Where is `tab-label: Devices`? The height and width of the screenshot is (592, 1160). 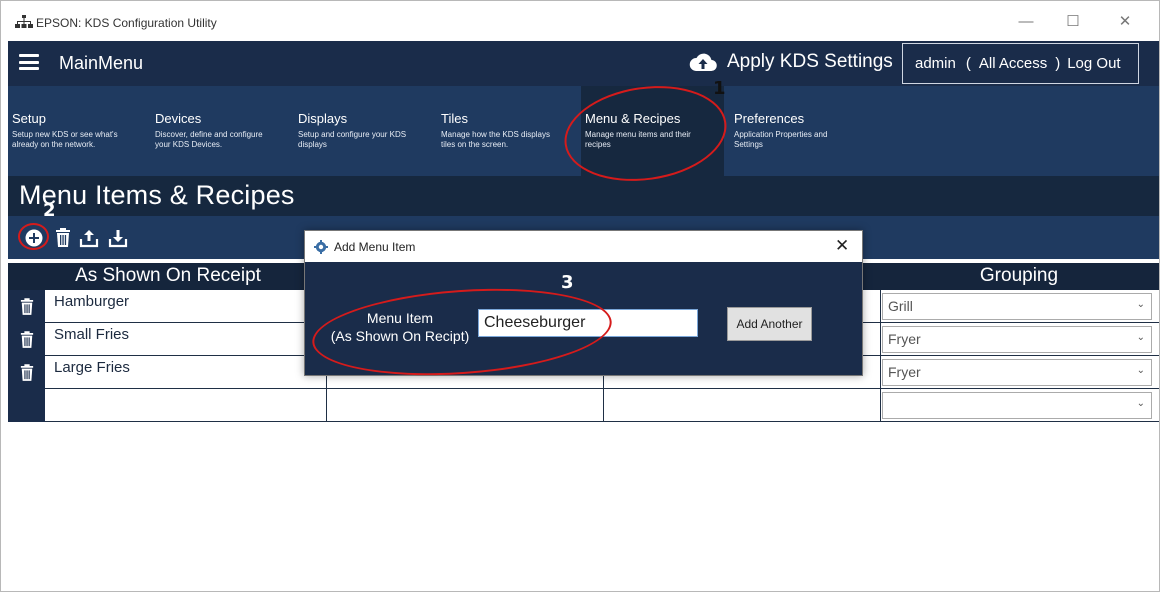
tab-label: Devices is located at coordinates (178, 118).